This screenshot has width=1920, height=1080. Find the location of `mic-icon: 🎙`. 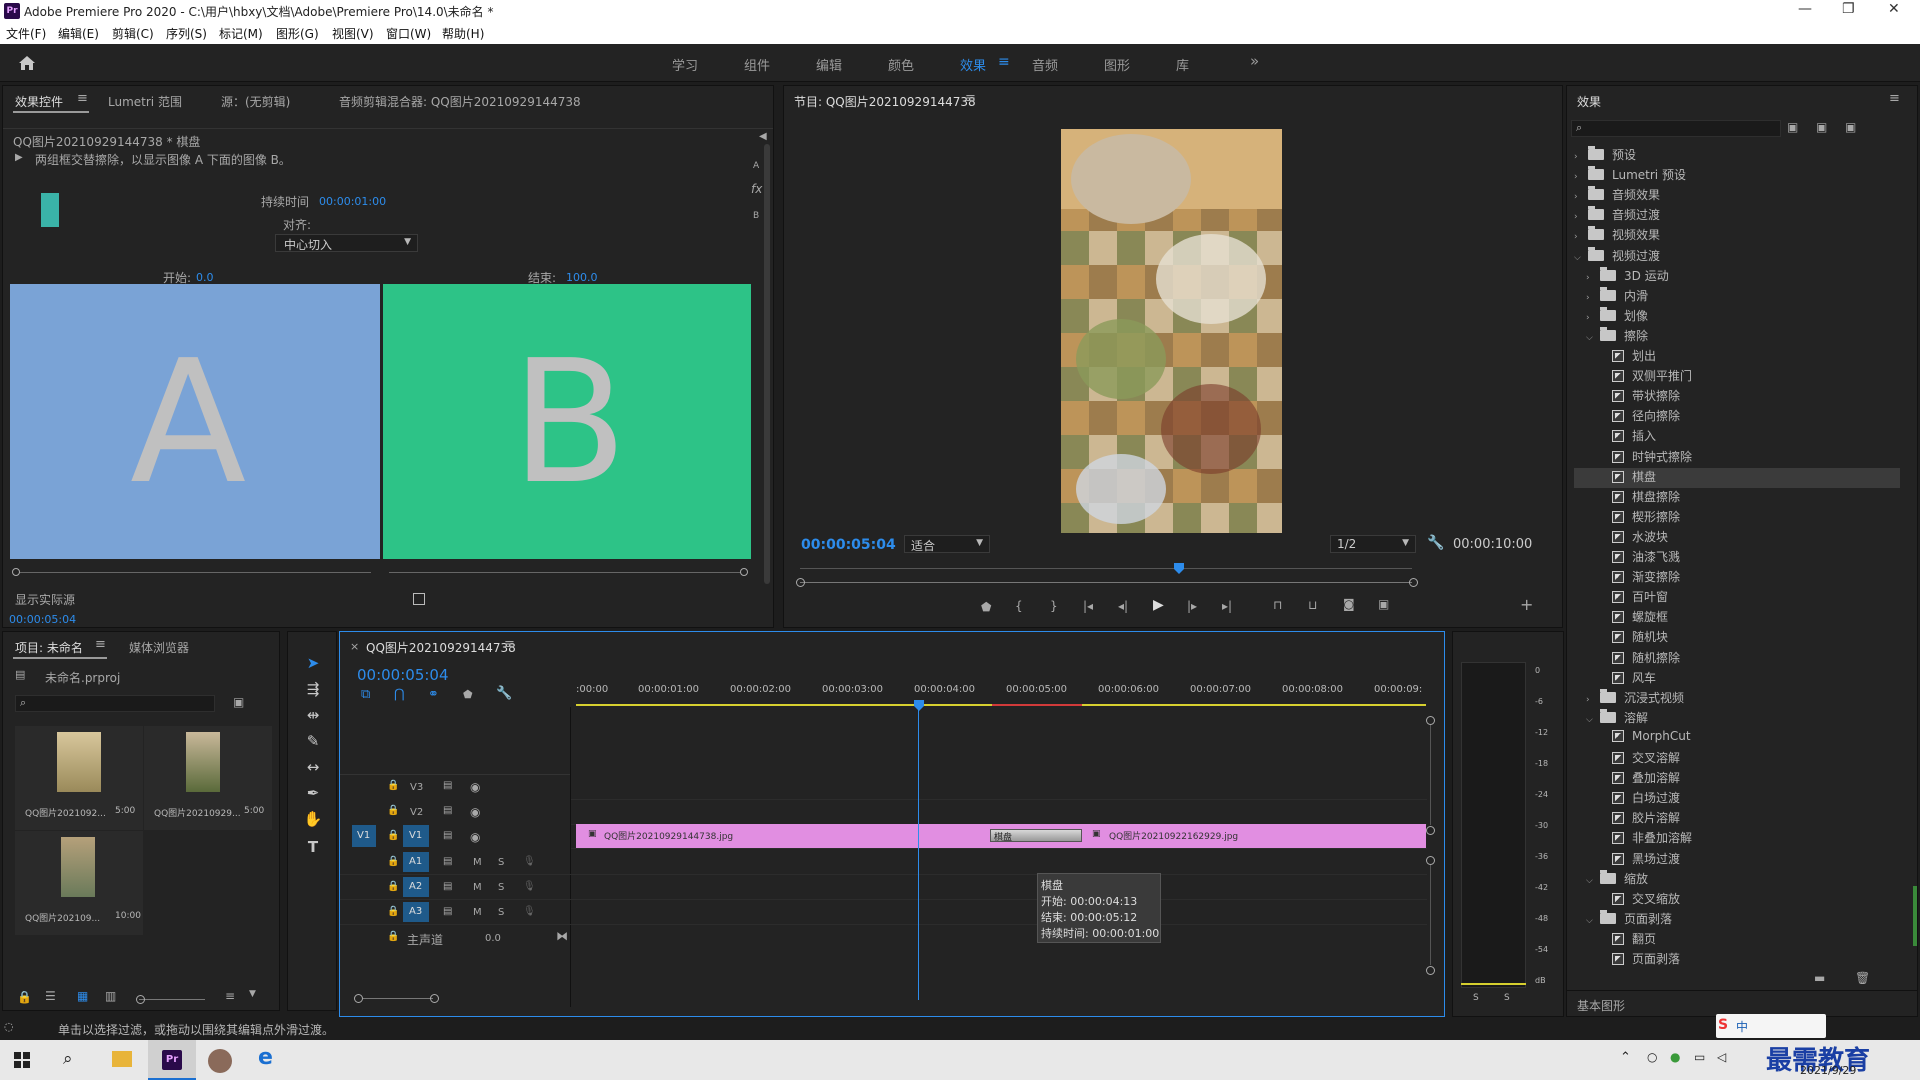

mic-icon: 🎙 is located at coordinates (529, 911).